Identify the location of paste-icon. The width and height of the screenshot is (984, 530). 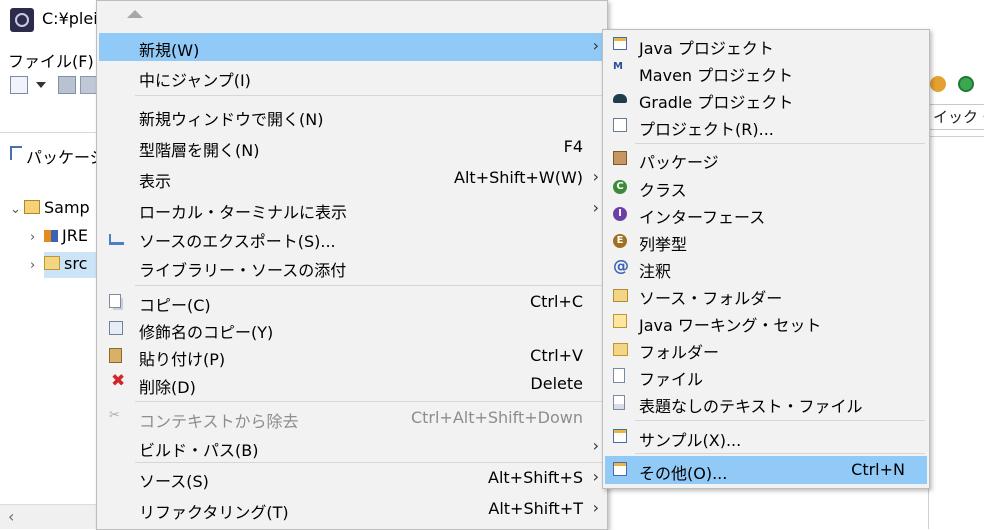
(115, 355).